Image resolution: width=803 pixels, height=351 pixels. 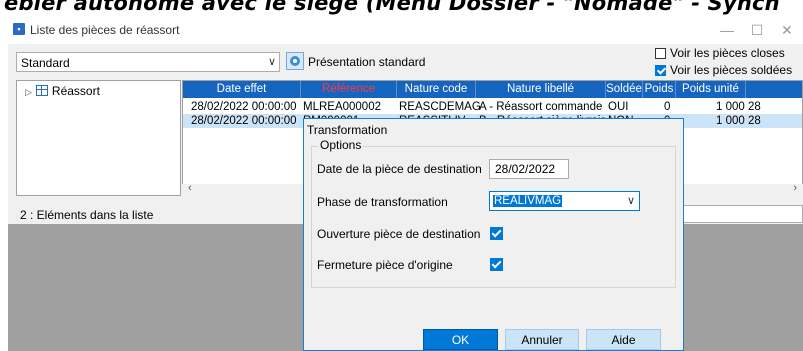 What do you see at coordinates (98, 138) in the screenshot?
I see `tree-panel: ▷ Réassort` at bounding box center [98, 138].